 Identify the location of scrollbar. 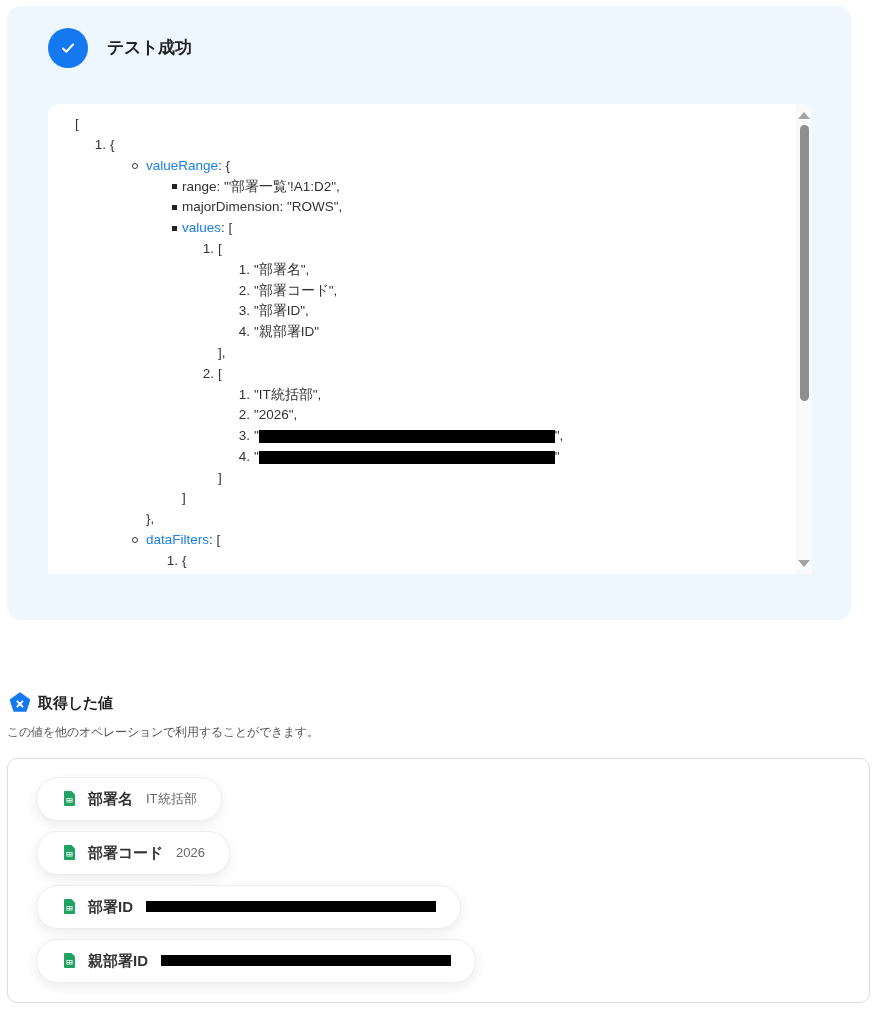
(804, 339).